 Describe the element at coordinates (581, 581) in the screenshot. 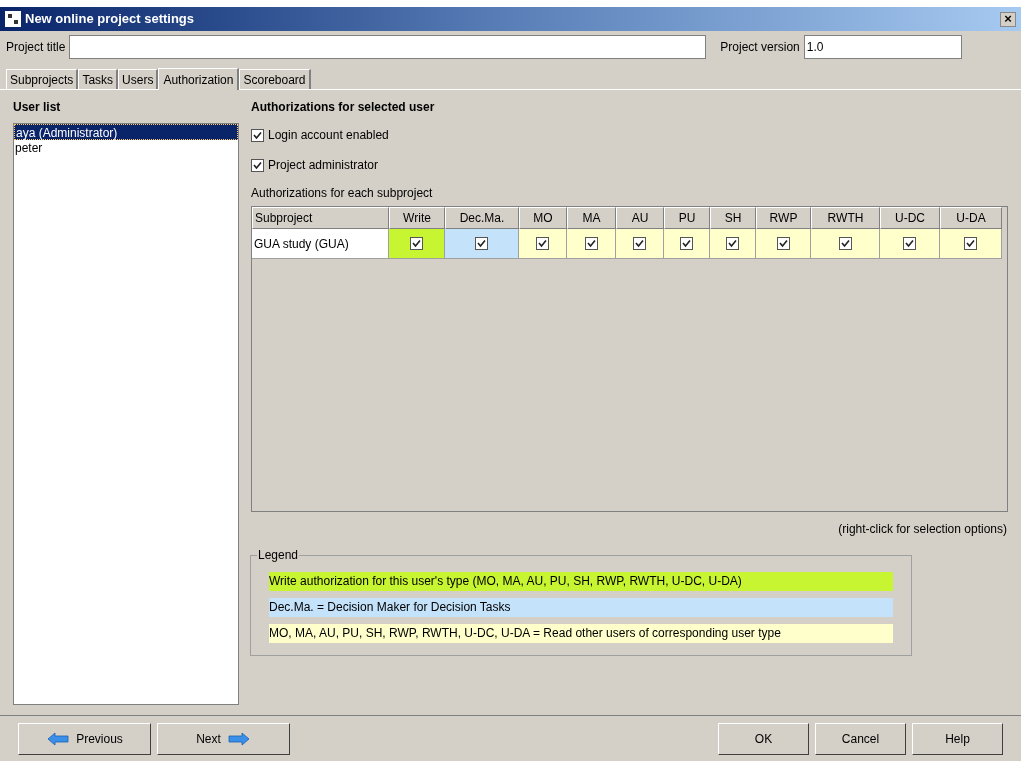

I see `legend-item: Write authorization for this user's type (MO, MA, AU, PU, SH, RWP, RWTH, U-DC, U-DA)` at that location.